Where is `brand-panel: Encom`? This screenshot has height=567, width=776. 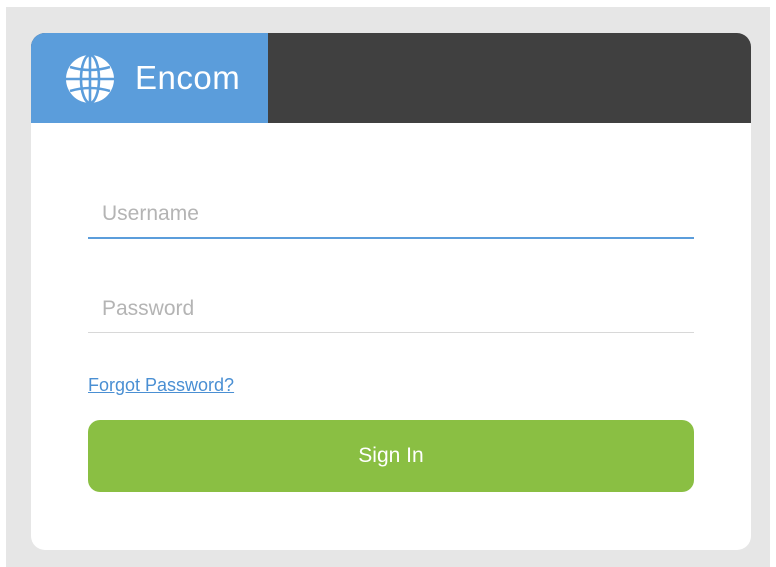 brand-panel: Encom is located at coordinates (149, 78).